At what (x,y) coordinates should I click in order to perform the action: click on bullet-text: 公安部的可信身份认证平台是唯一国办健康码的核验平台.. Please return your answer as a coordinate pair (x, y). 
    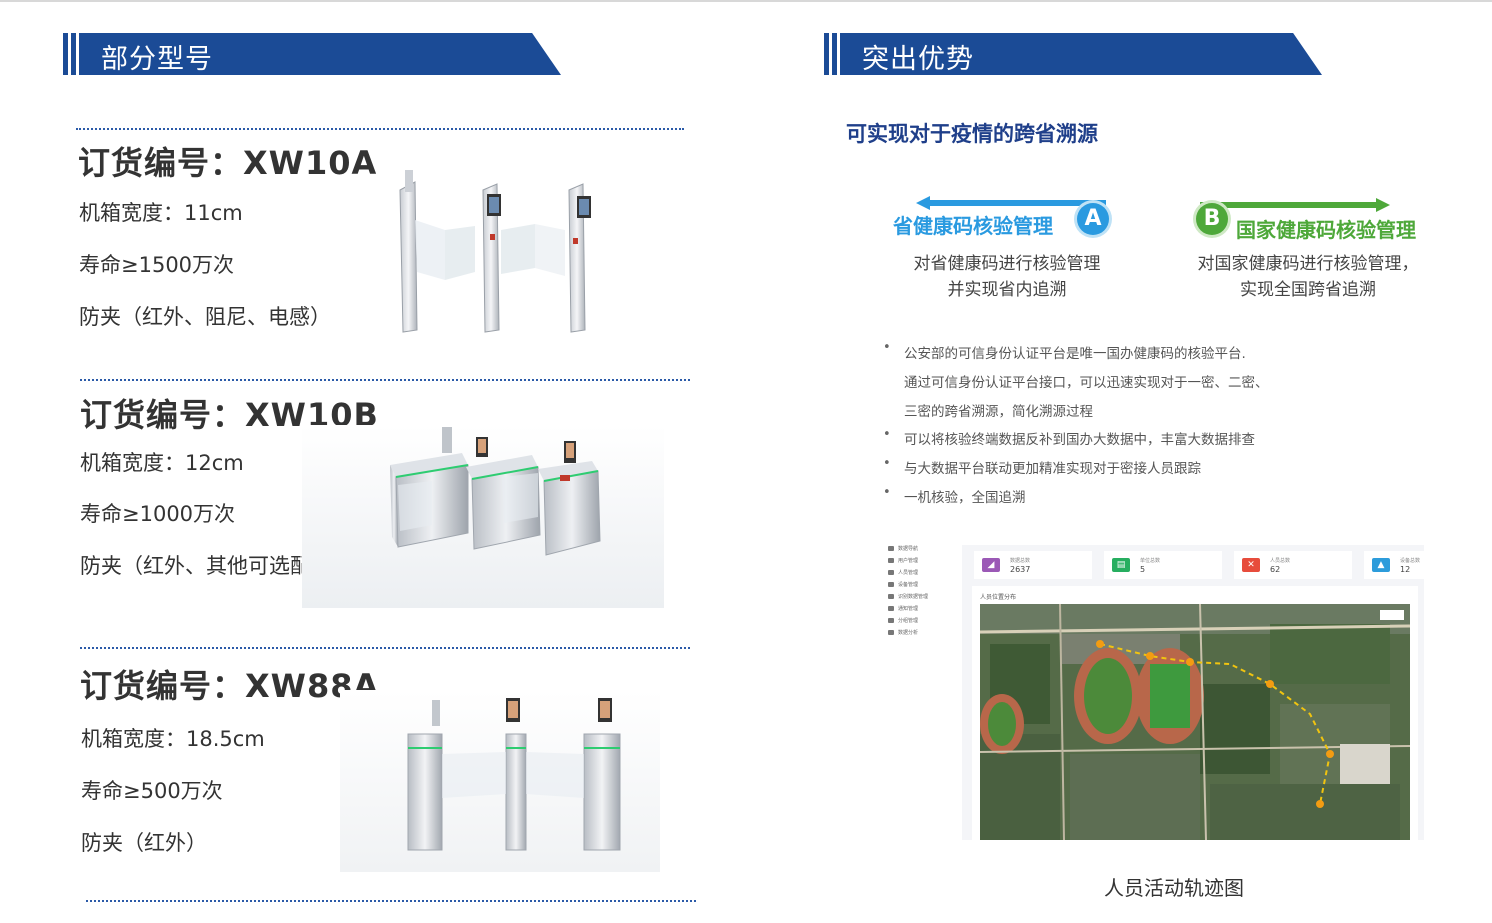
    Looking at the image, I should click on (1075, 354).